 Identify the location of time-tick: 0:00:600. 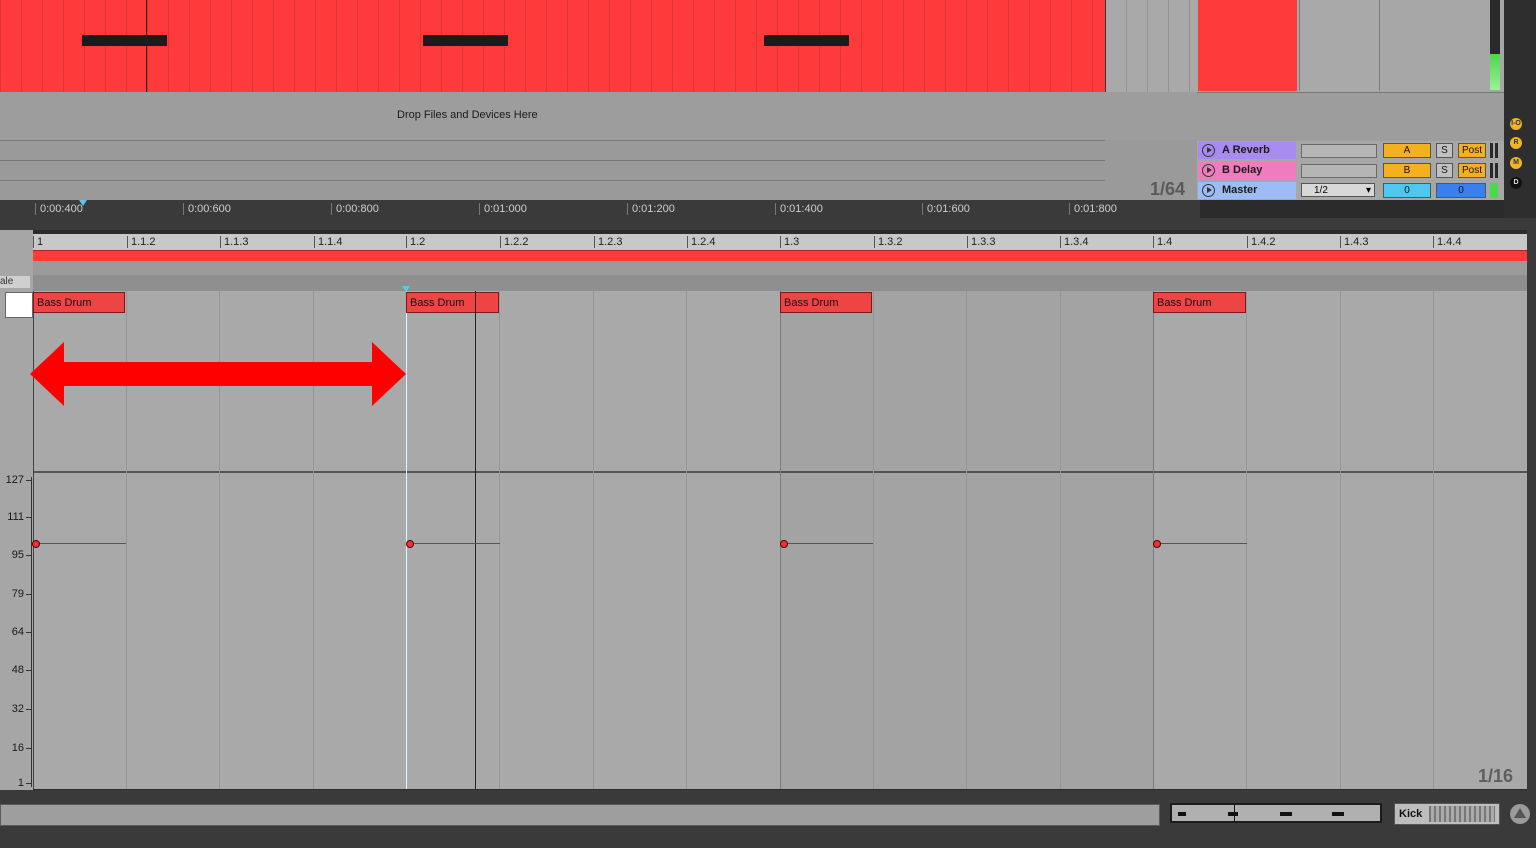
(207, 209).